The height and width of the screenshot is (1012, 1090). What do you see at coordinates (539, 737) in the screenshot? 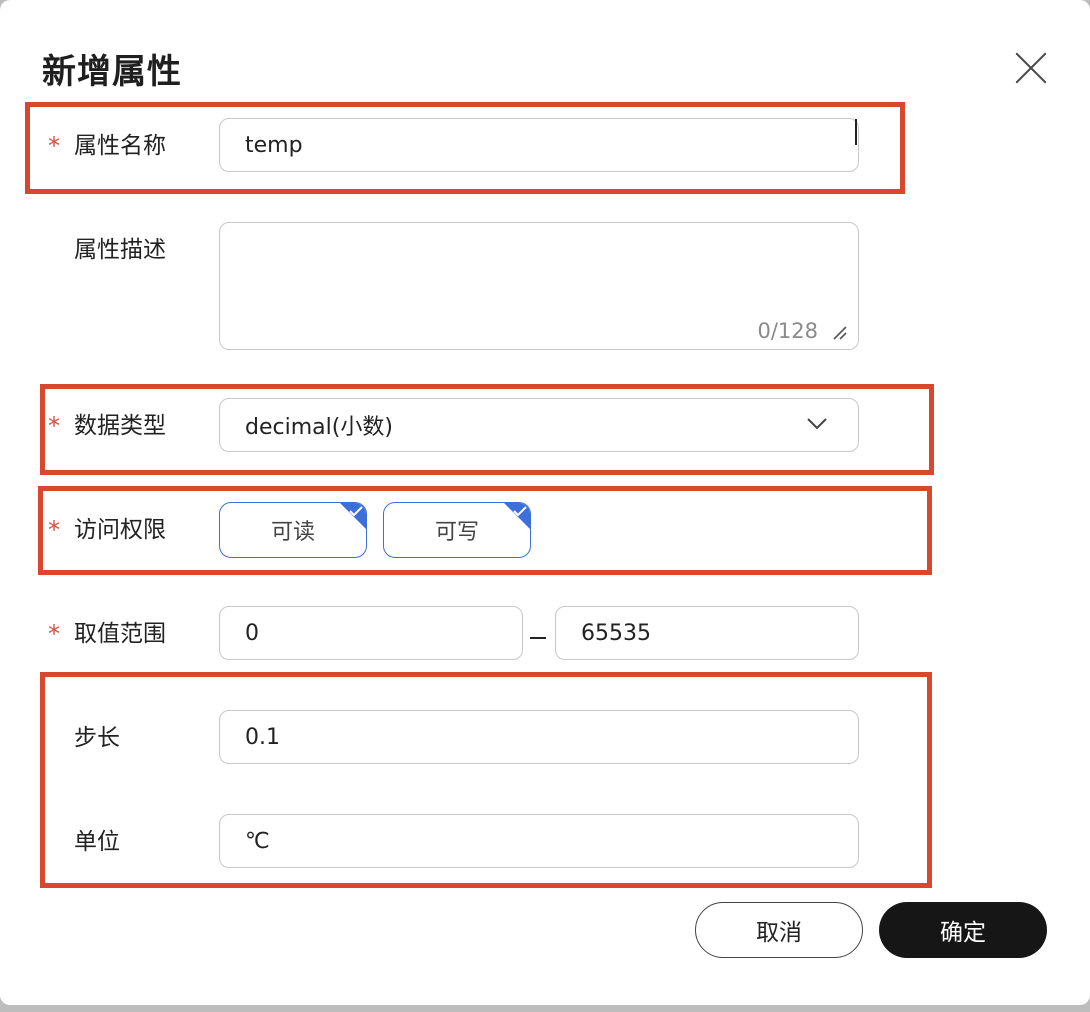
I see `step-input: 0.1` at bounding box center [539, 737].